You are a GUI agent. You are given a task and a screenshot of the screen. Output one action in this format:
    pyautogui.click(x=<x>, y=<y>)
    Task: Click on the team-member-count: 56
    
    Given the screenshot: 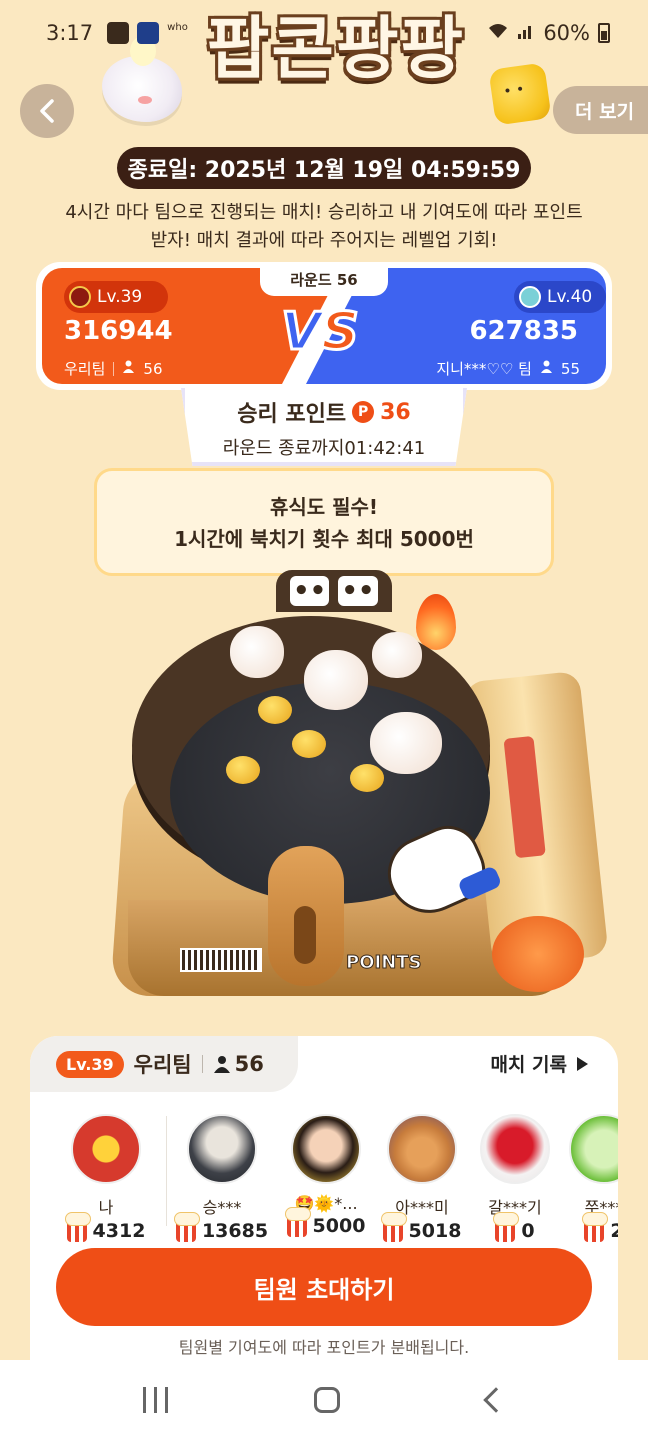 What is the action you would take?
    pyautogui.click(x=238, y=1064)
    